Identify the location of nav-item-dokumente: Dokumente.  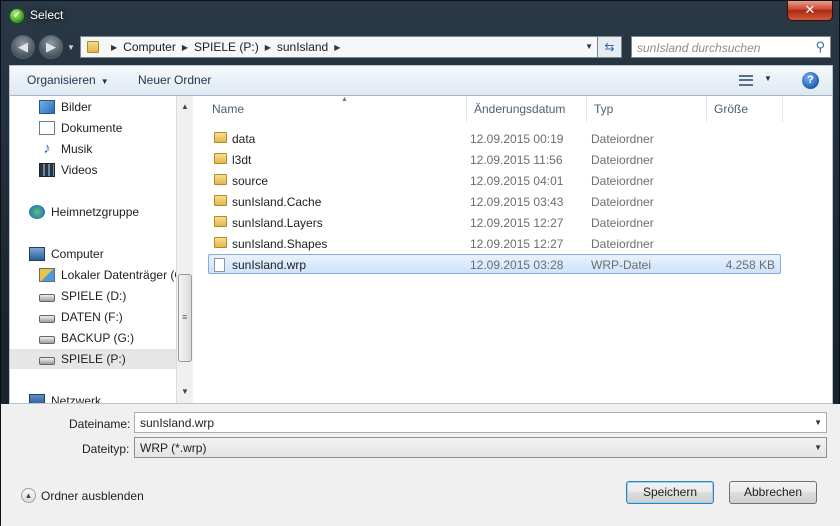
(80, 128).